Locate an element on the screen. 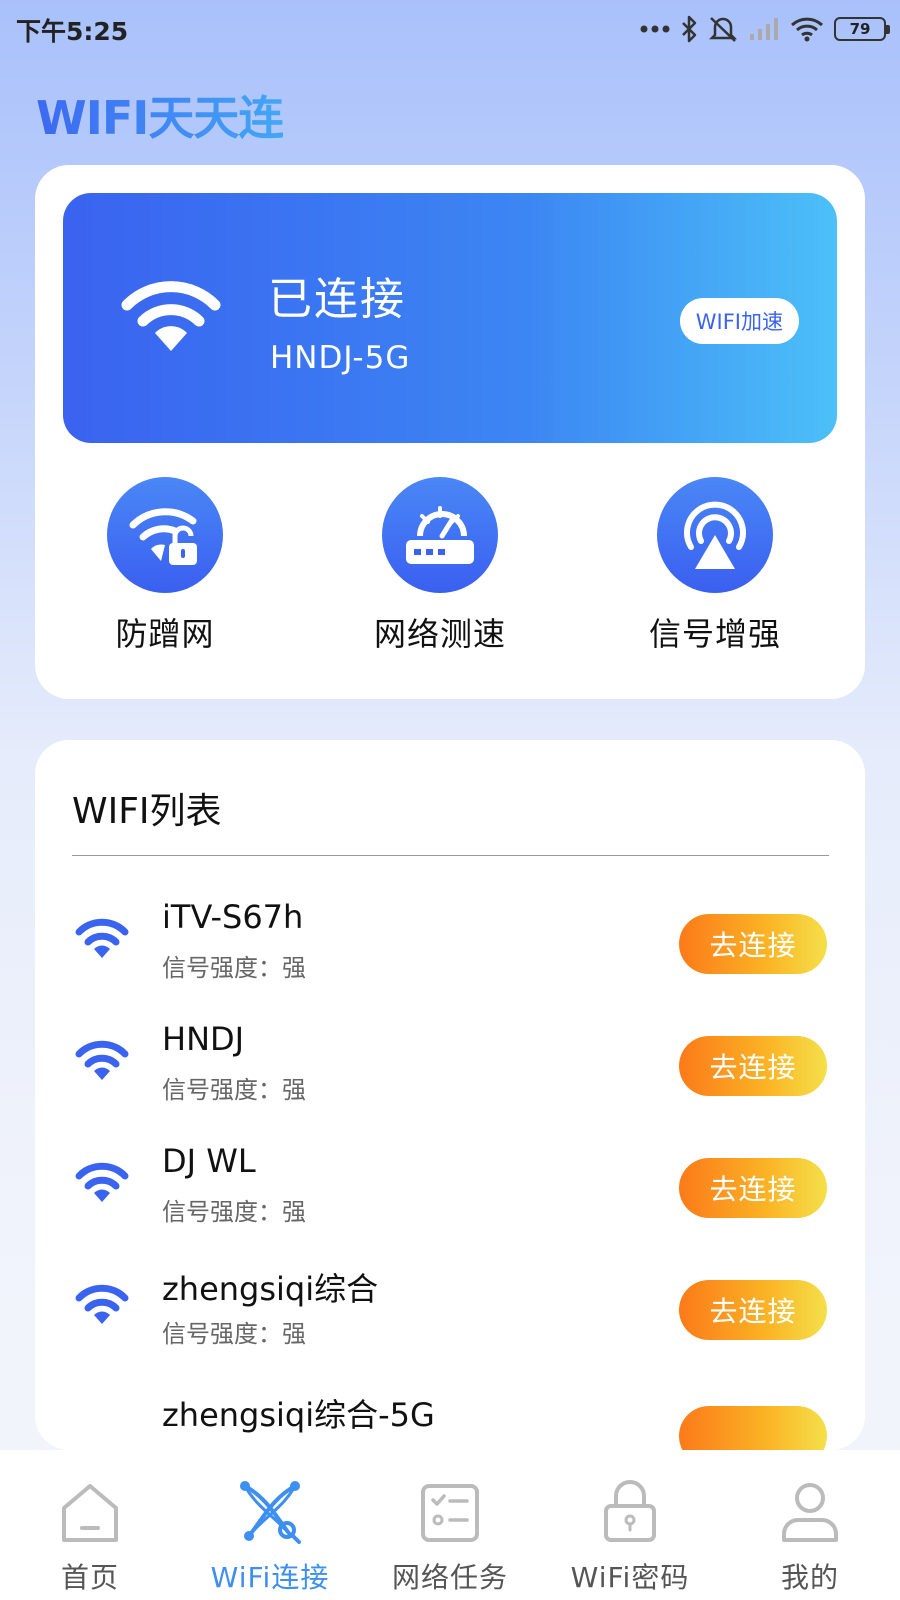 The width and height of the screenshot is (900, 1600). app-title: WIFI天天连 is located at coordinates (160, 115).